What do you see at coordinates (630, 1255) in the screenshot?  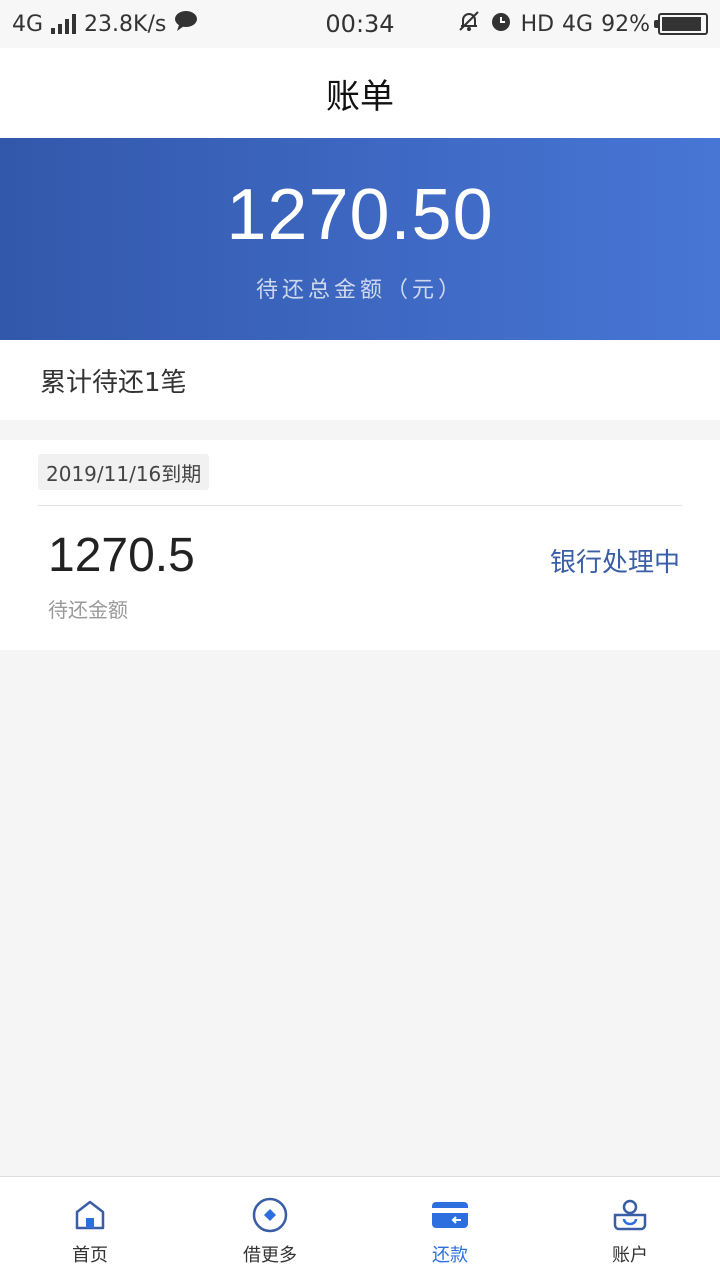 I see `tab-account-label: 账户` at bounding box center [630, 1255].